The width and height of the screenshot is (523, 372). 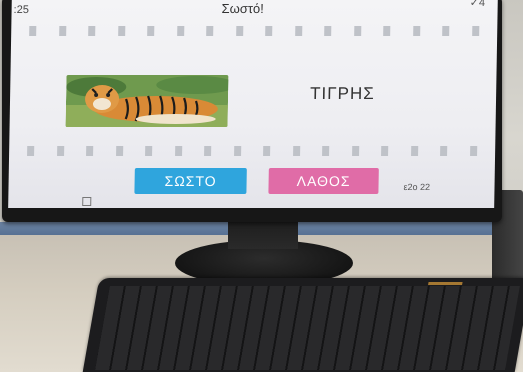 I want to click on correct-button: ΣΩΣΤΟ, so click(x=190, y=181).